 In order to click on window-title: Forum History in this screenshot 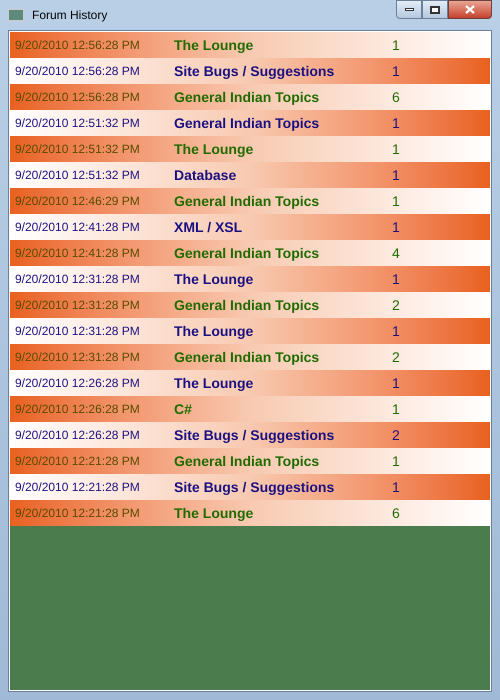, I will do `click(70, 15)`.